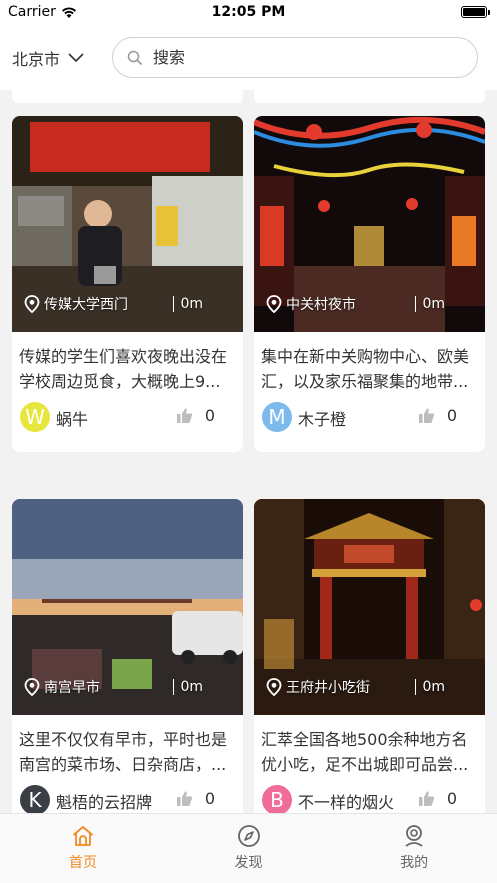 This screenshot has height=883, width=497. What do you see at coordinates (375, 304) in the screenshot?
I see `location-tag: 中关村夜市 0m` at bounding box center [375, 304].